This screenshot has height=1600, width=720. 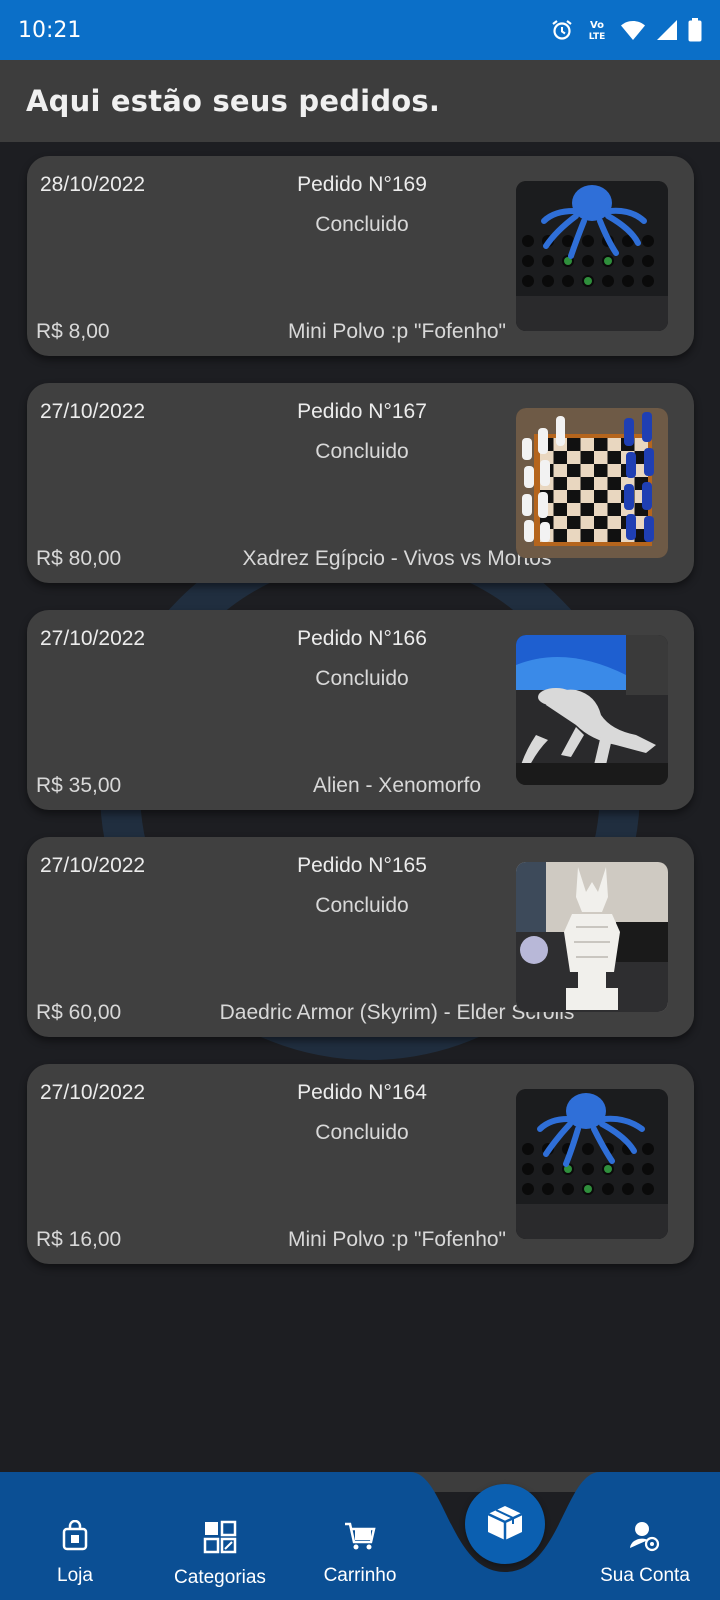 What do you see at coordinates (50, 30) in the screenshot?
I see `status-time: 10:21` at bounding box center [50, 30].